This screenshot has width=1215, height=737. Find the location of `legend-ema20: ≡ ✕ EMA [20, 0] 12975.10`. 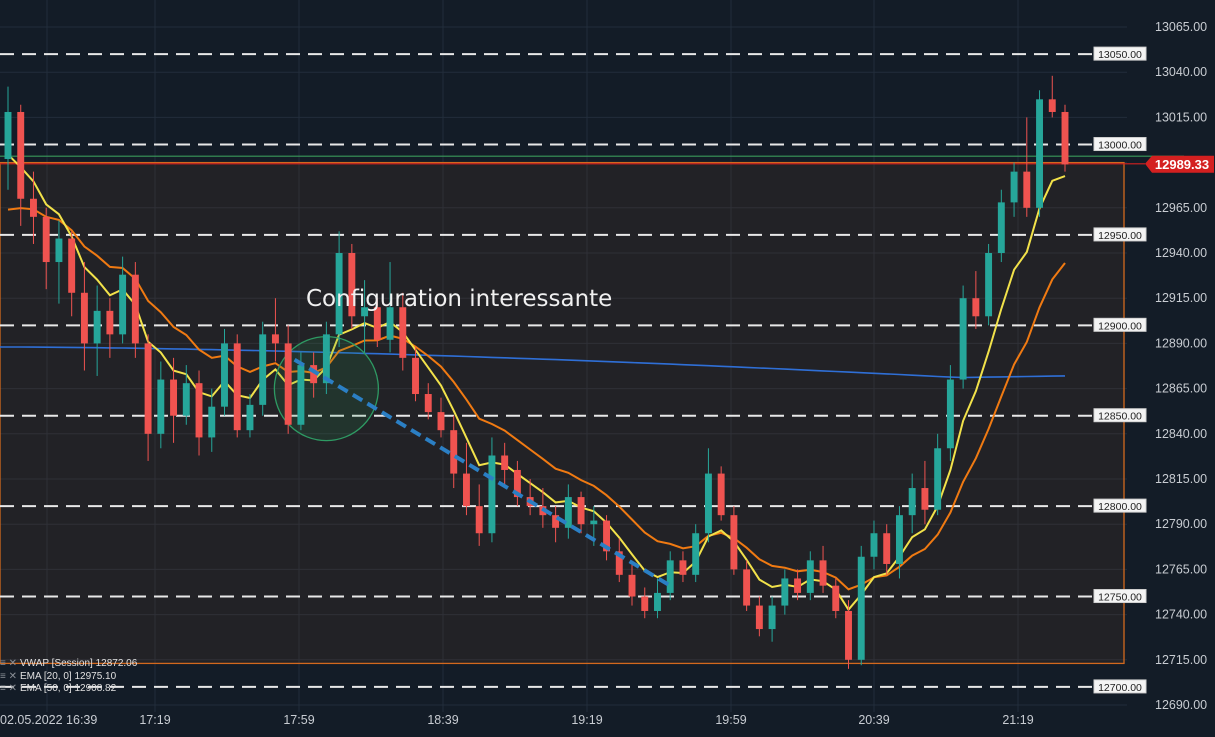

legend-ema20: ≡ ✕ EMA [20, 0] 12975.10 is located at coordinates (68, 677).